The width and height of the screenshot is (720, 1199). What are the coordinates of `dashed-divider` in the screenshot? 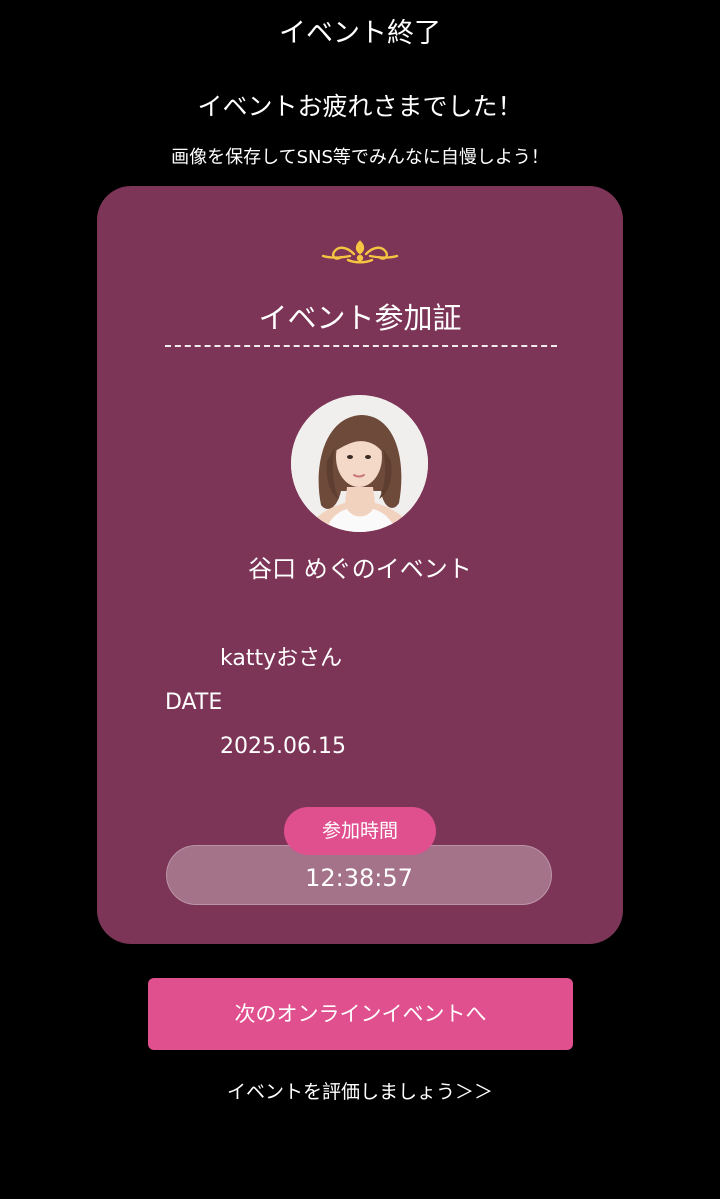 It's located at (361, 346).